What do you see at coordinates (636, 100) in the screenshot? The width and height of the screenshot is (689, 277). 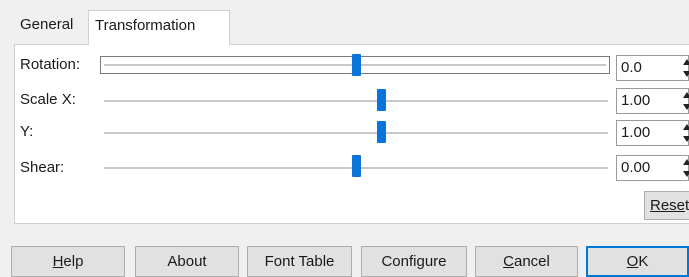 I see `scale-x-value: 1.00` at bounding box center [636, 100].